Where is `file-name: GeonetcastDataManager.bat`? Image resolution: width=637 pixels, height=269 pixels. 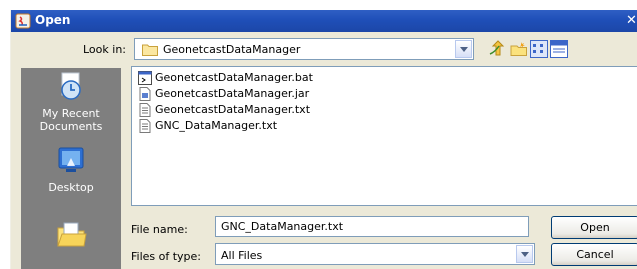
file-name: GeonetcastDataManager.bat is located at coordinates (234, 77).